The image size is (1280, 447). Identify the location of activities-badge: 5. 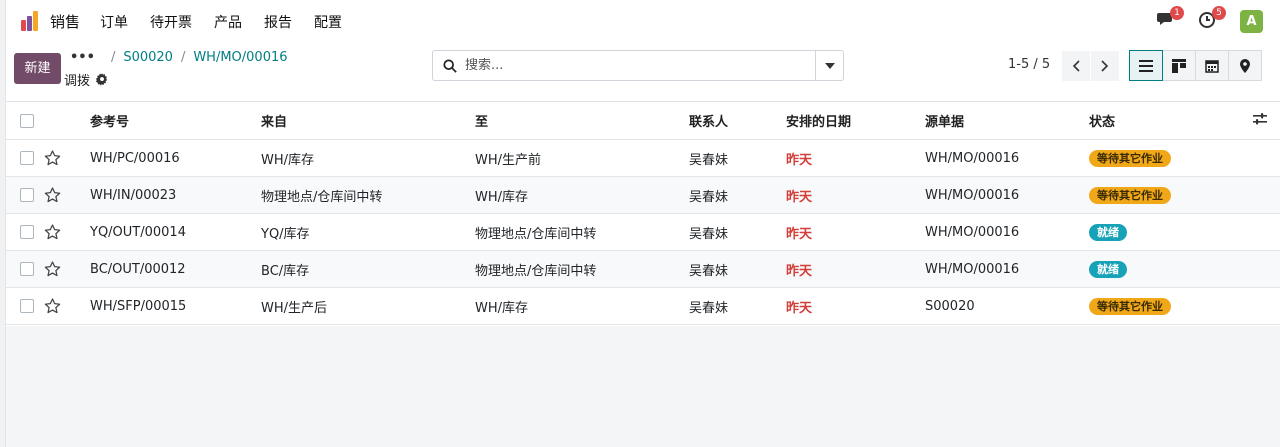
(1219, 13).